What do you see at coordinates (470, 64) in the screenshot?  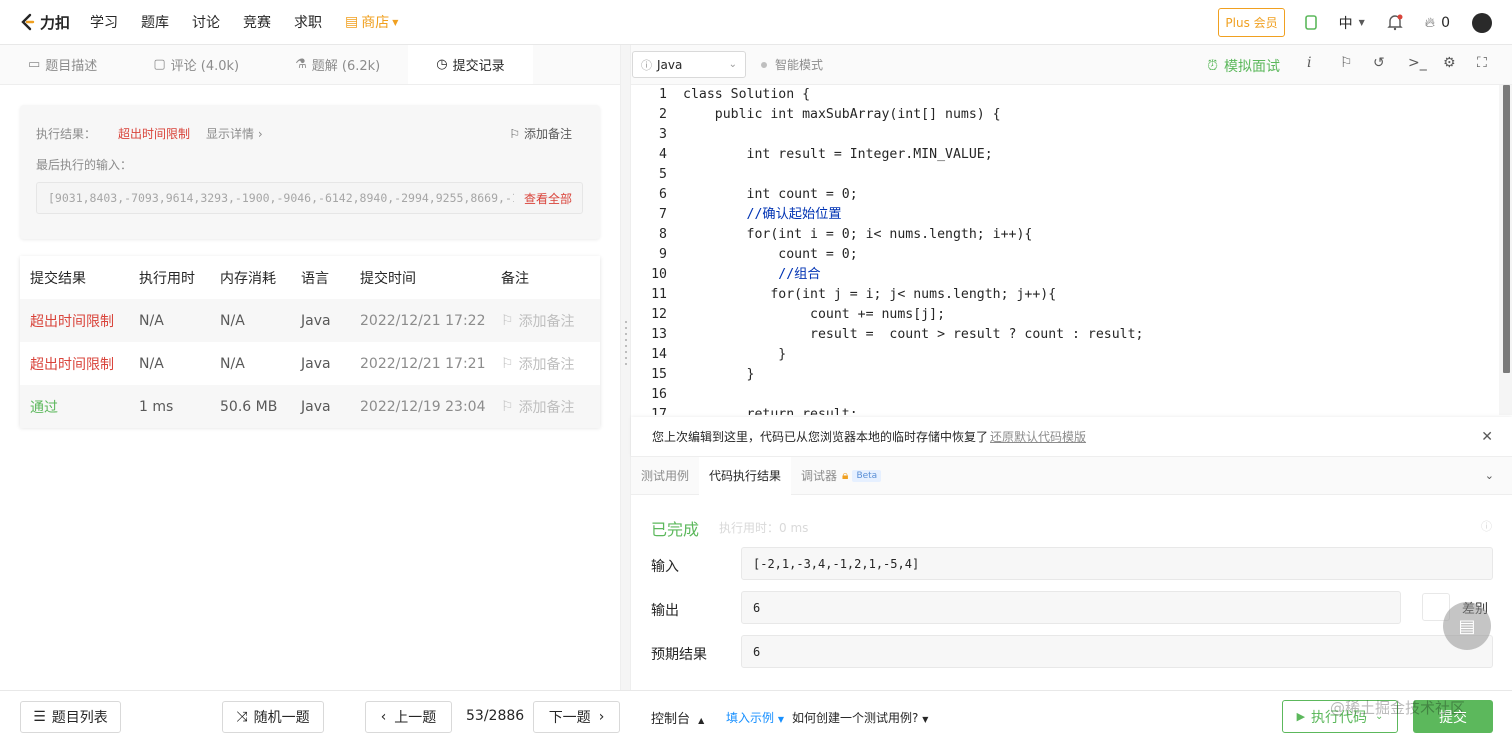 I see `tab-submissions: ◷ 提交记录` at bounding box center [470, 64].